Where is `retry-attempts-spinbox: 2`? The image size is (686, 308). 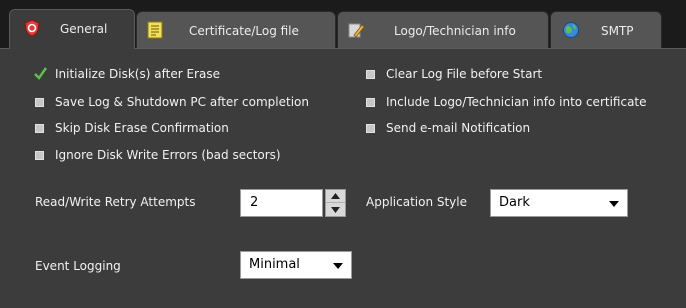 retry-attempts-spinbox: 2 is located at coordinates (293, 203).